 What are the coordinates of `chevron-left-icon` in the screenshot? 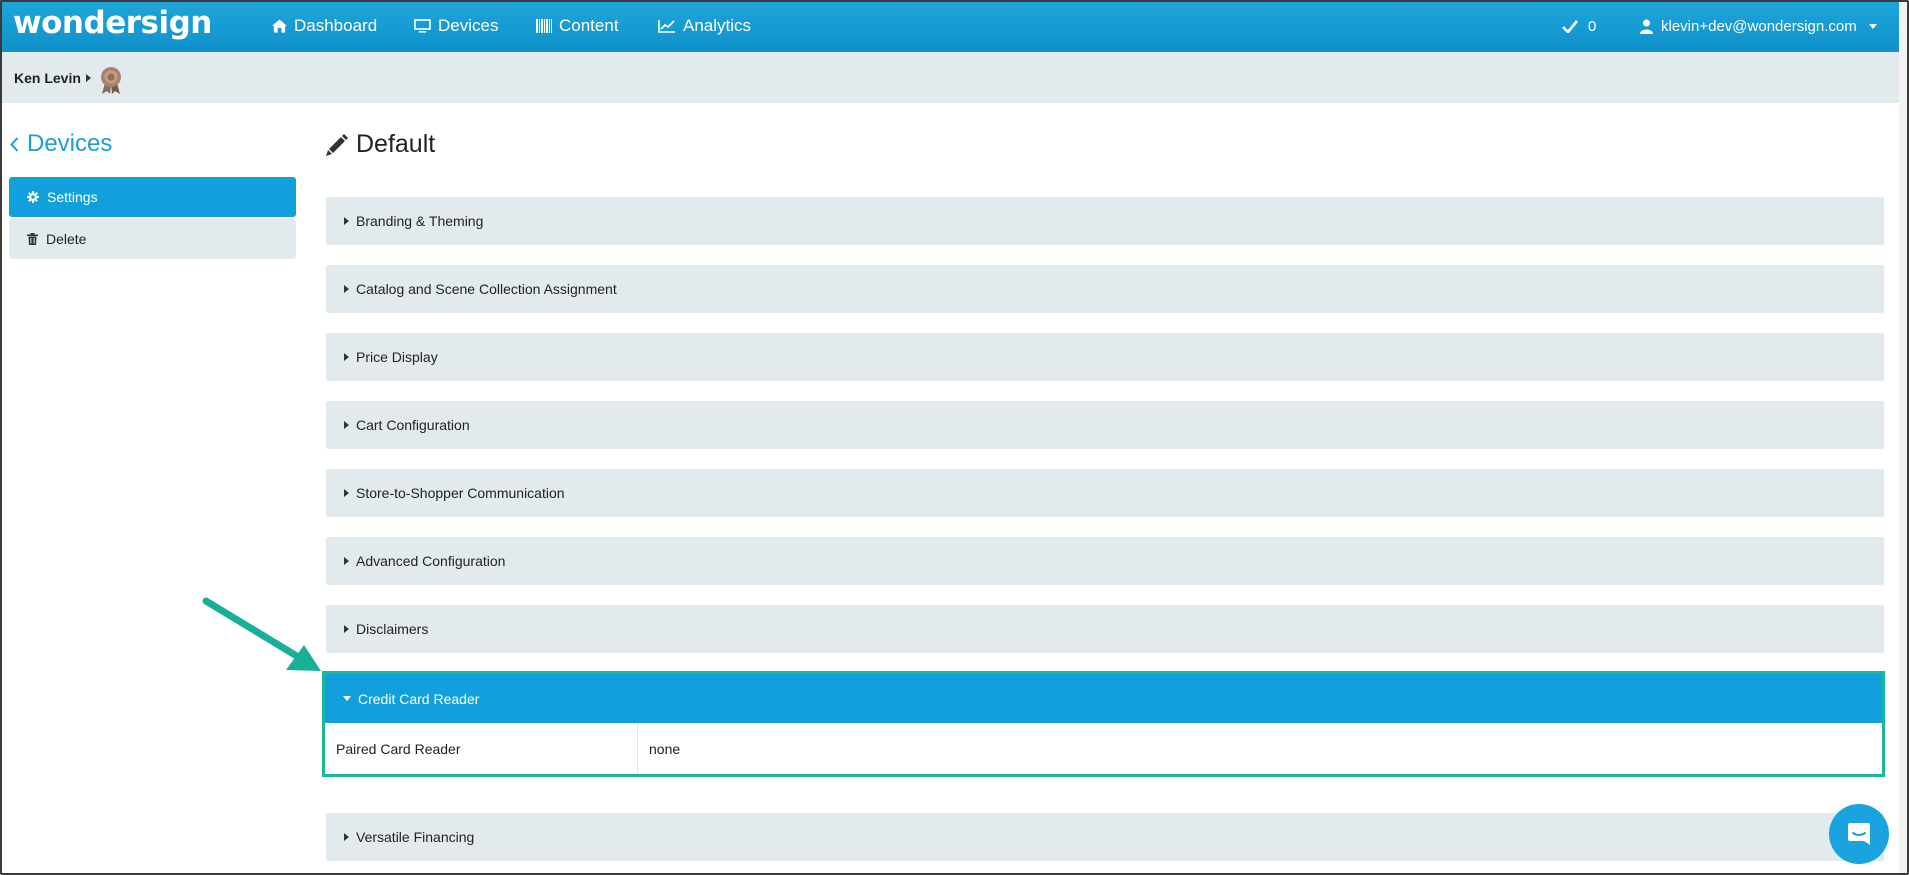 It's located at (14, 144).